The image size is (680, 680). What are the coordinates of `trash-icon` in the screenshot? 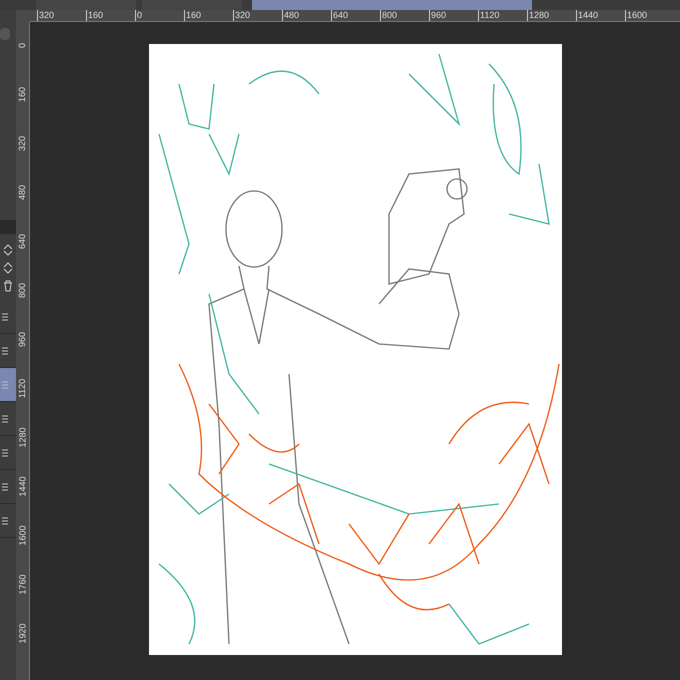 It's located at (8, 286).